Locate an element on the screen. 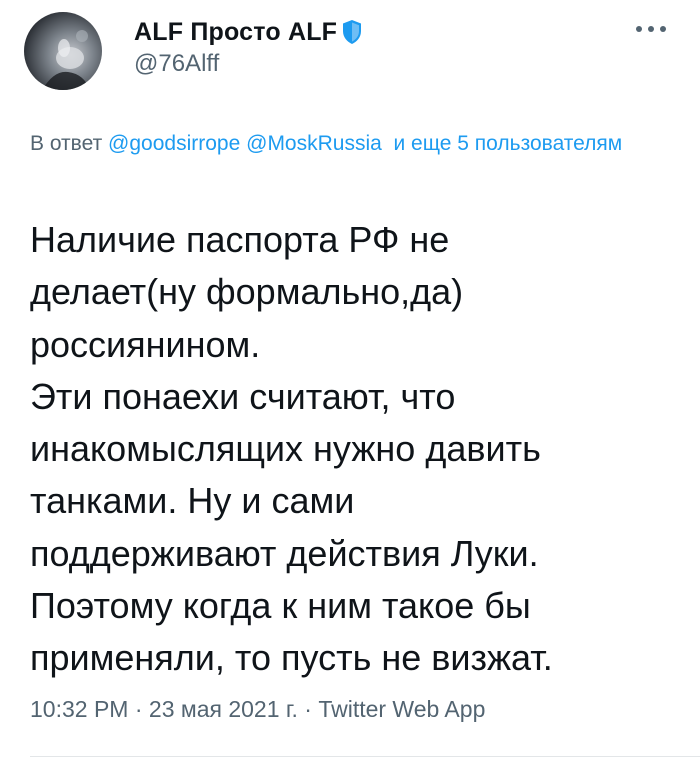  divider is located at coordinates (365, 756).